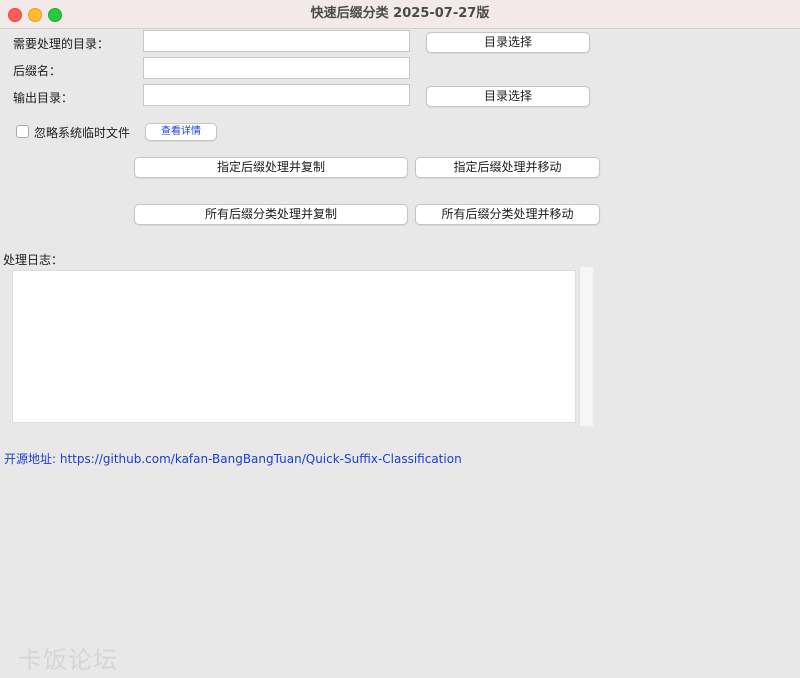  Describe the element at coordinates (276, 68) in the screenshot. I see `suffix-input` at that location.